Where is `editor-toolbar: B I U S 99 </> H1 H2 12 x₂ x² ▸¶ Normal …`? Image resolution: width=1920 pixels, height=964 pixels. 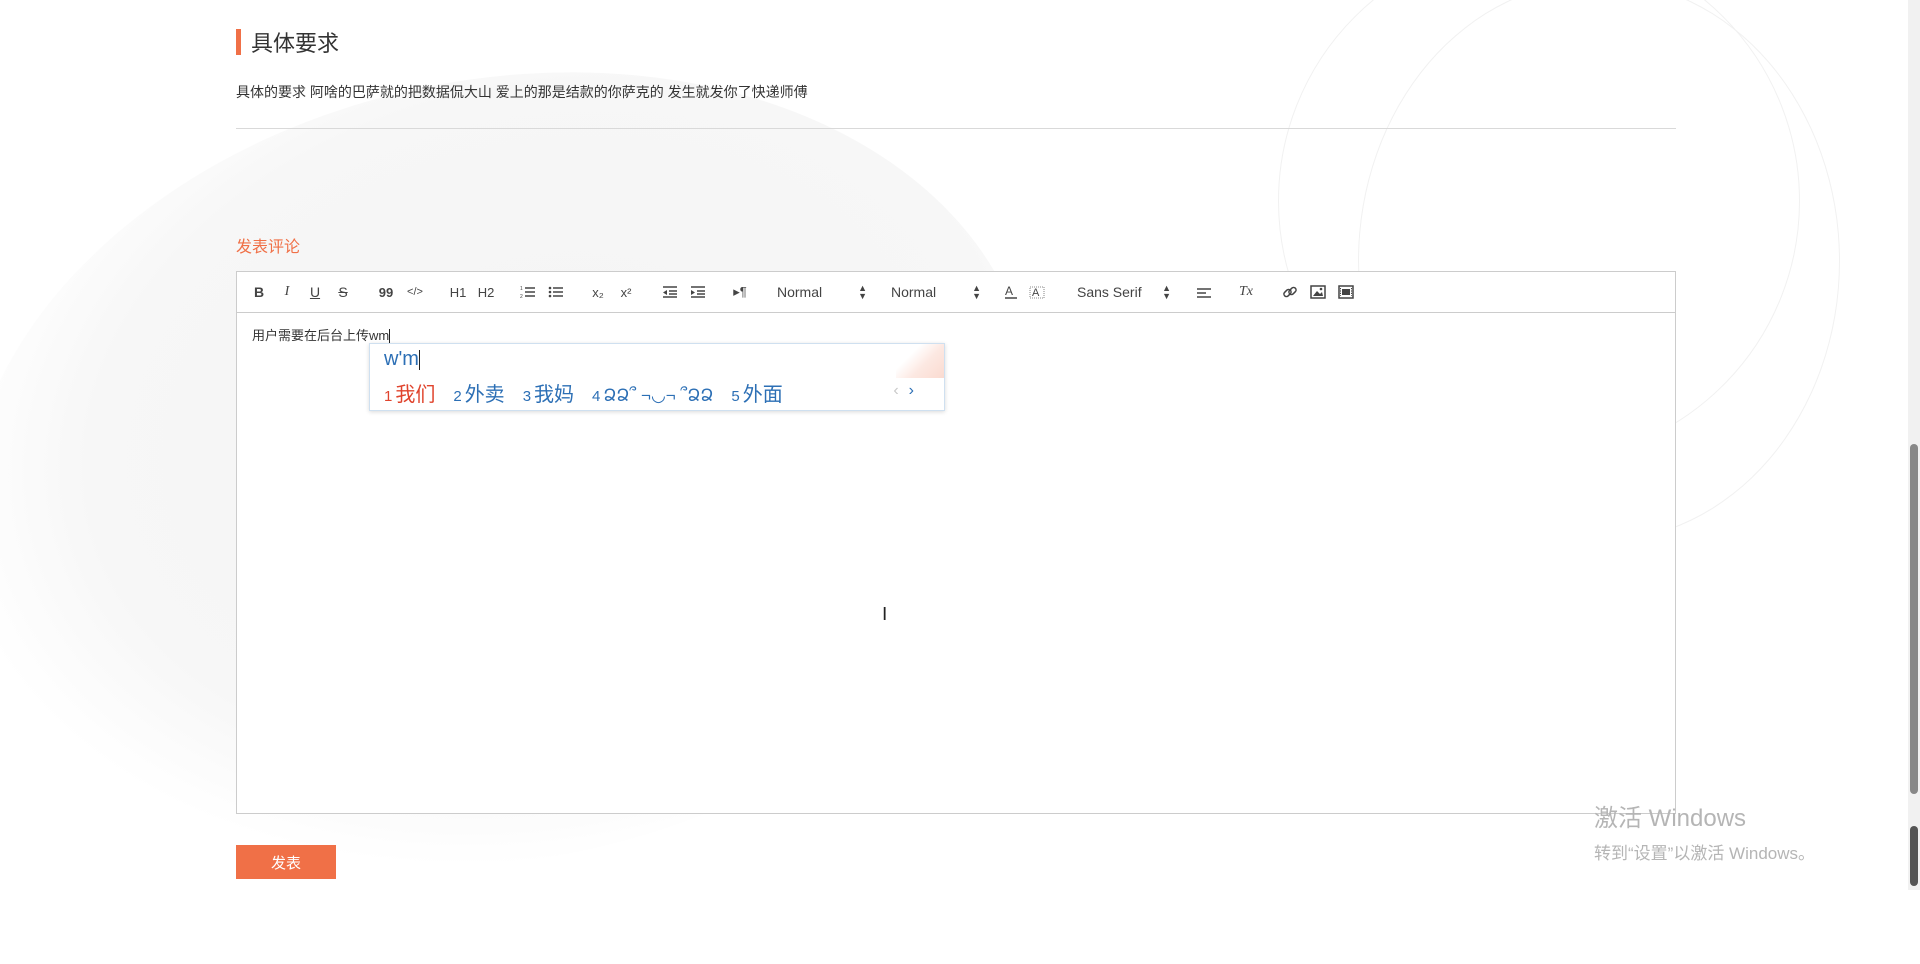
editor-toolbar: B I U S 99 </> H1 H2 12 x₂ x² ▸¶ Normal … is located at coordinates (956, 292).